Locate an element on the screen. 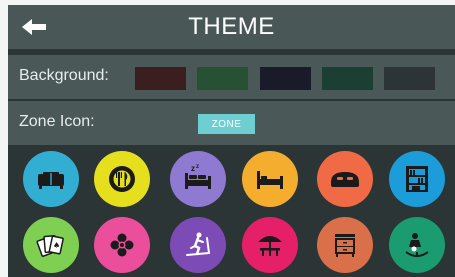  icon-button-flower is located at coordinates (122, 245).